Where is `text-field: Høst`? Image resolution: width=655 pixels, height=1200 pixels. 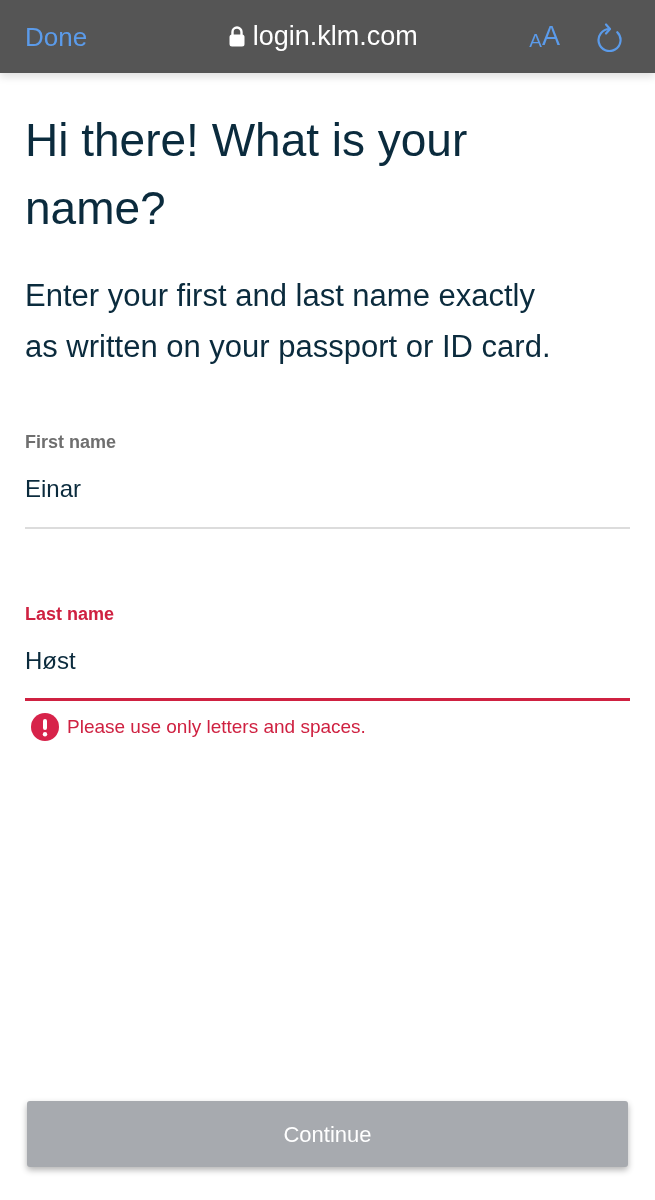 text-field: Høst is located at coordinates (327, 673).